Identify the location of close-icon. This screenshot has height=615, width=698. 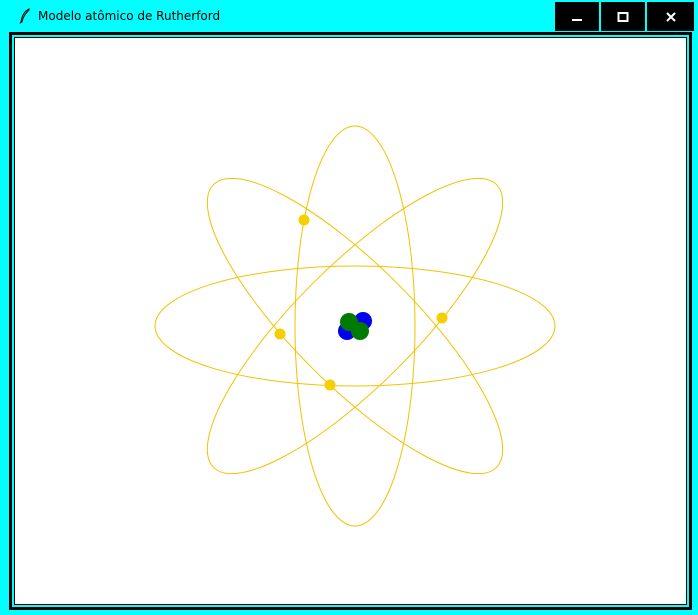
(670, 16).